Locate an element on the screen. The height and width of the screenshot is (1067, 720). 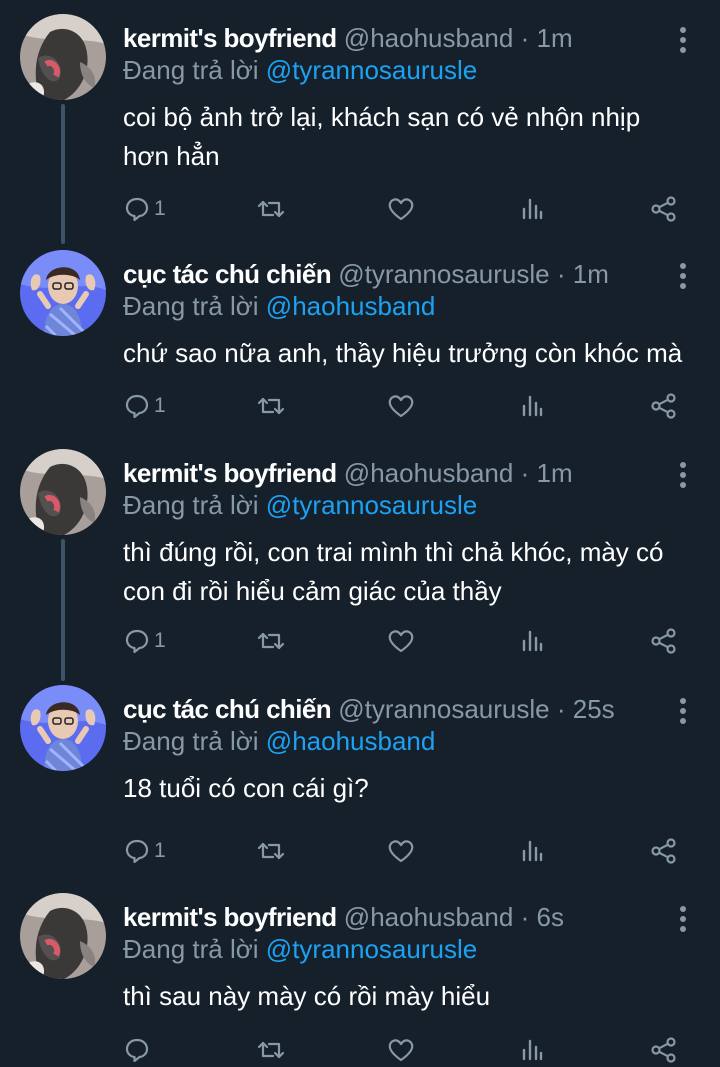
reply-button is located at coordinates (139, 1050).